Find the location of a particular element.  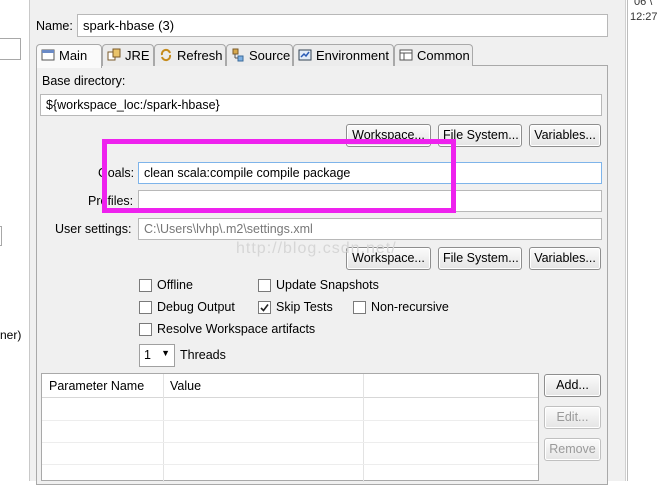

checkmark-icon is located at coordinates (264, 307).